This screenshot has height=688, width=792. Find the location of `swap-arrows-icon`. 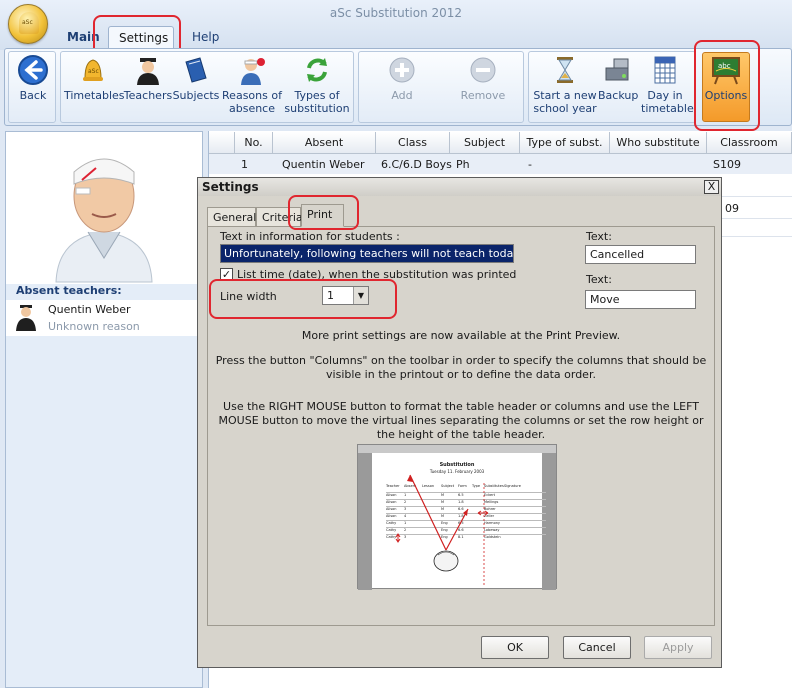

swap-arrows-icon is located at coordinates (317, 70).